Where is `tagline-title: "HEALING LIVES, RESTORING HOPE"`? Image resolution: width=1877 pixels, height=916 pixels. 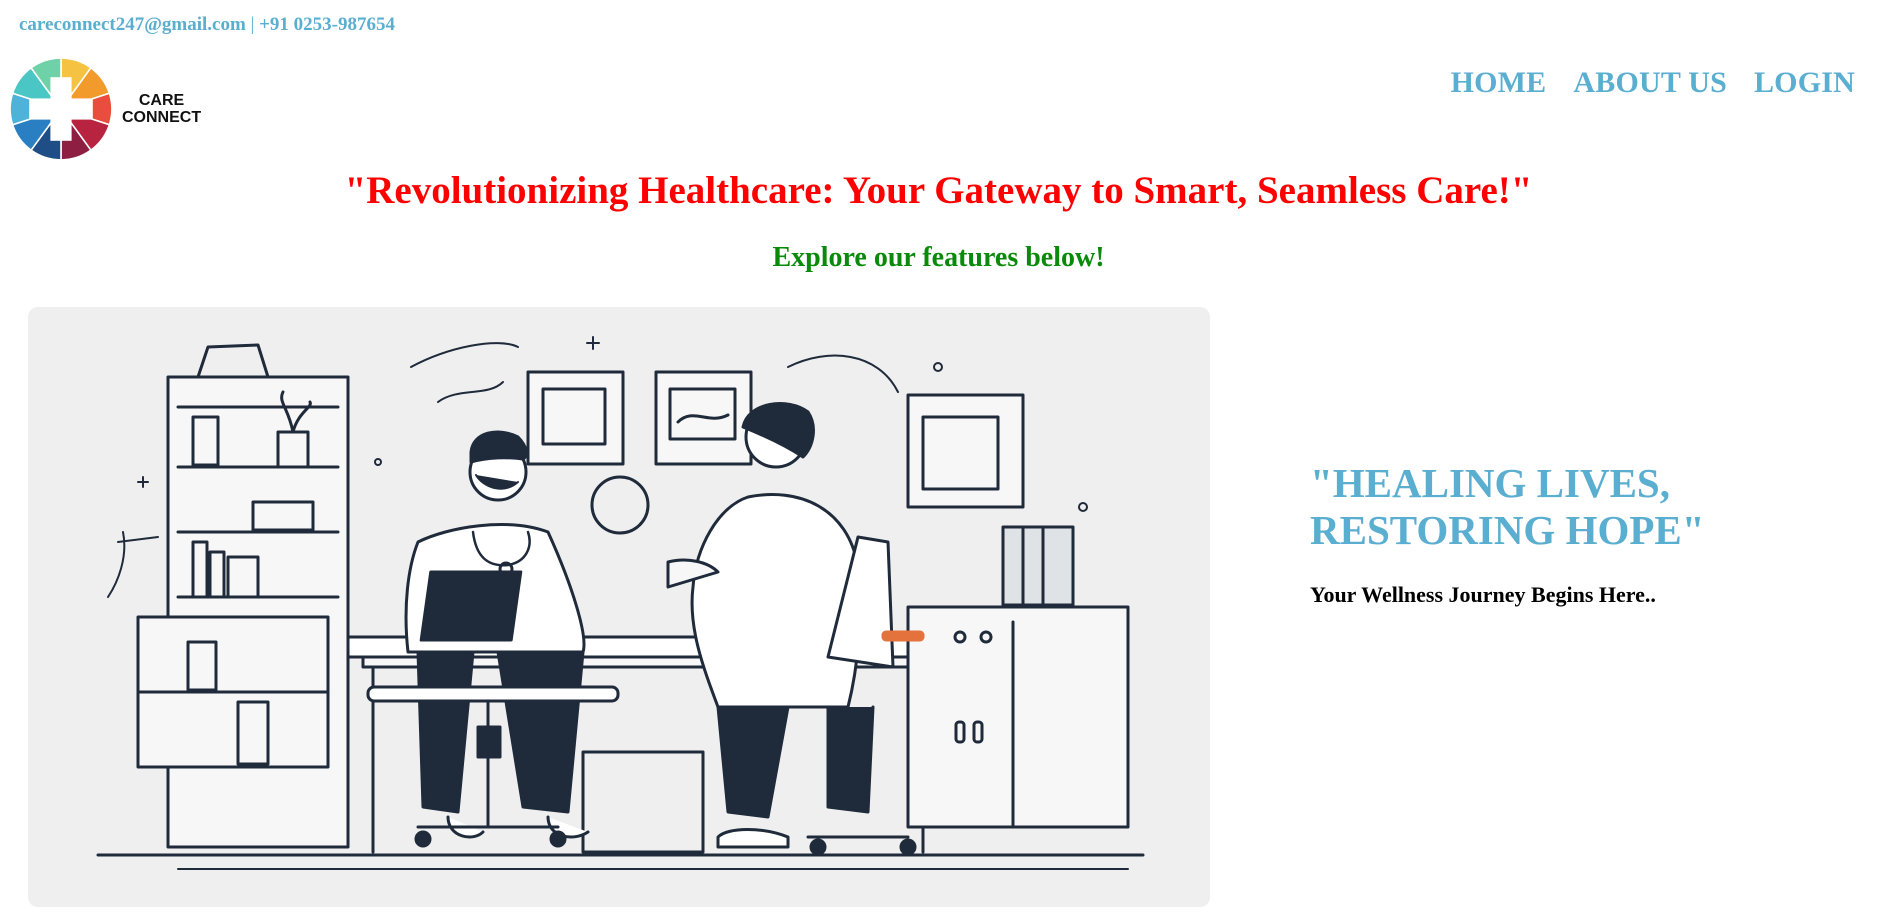 tagline-title: "HEALING LIVES, RESTORING HOPE" is located at coordinates (1570, 507).